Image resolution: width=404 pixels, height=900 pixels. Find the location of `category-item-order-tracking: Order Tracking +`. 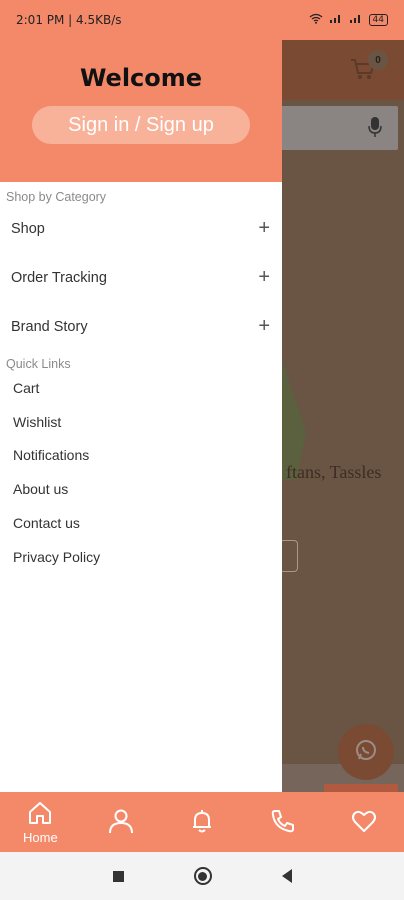

category-item-order-tracking: Order Tracking + is located at coordinates (141, 277).